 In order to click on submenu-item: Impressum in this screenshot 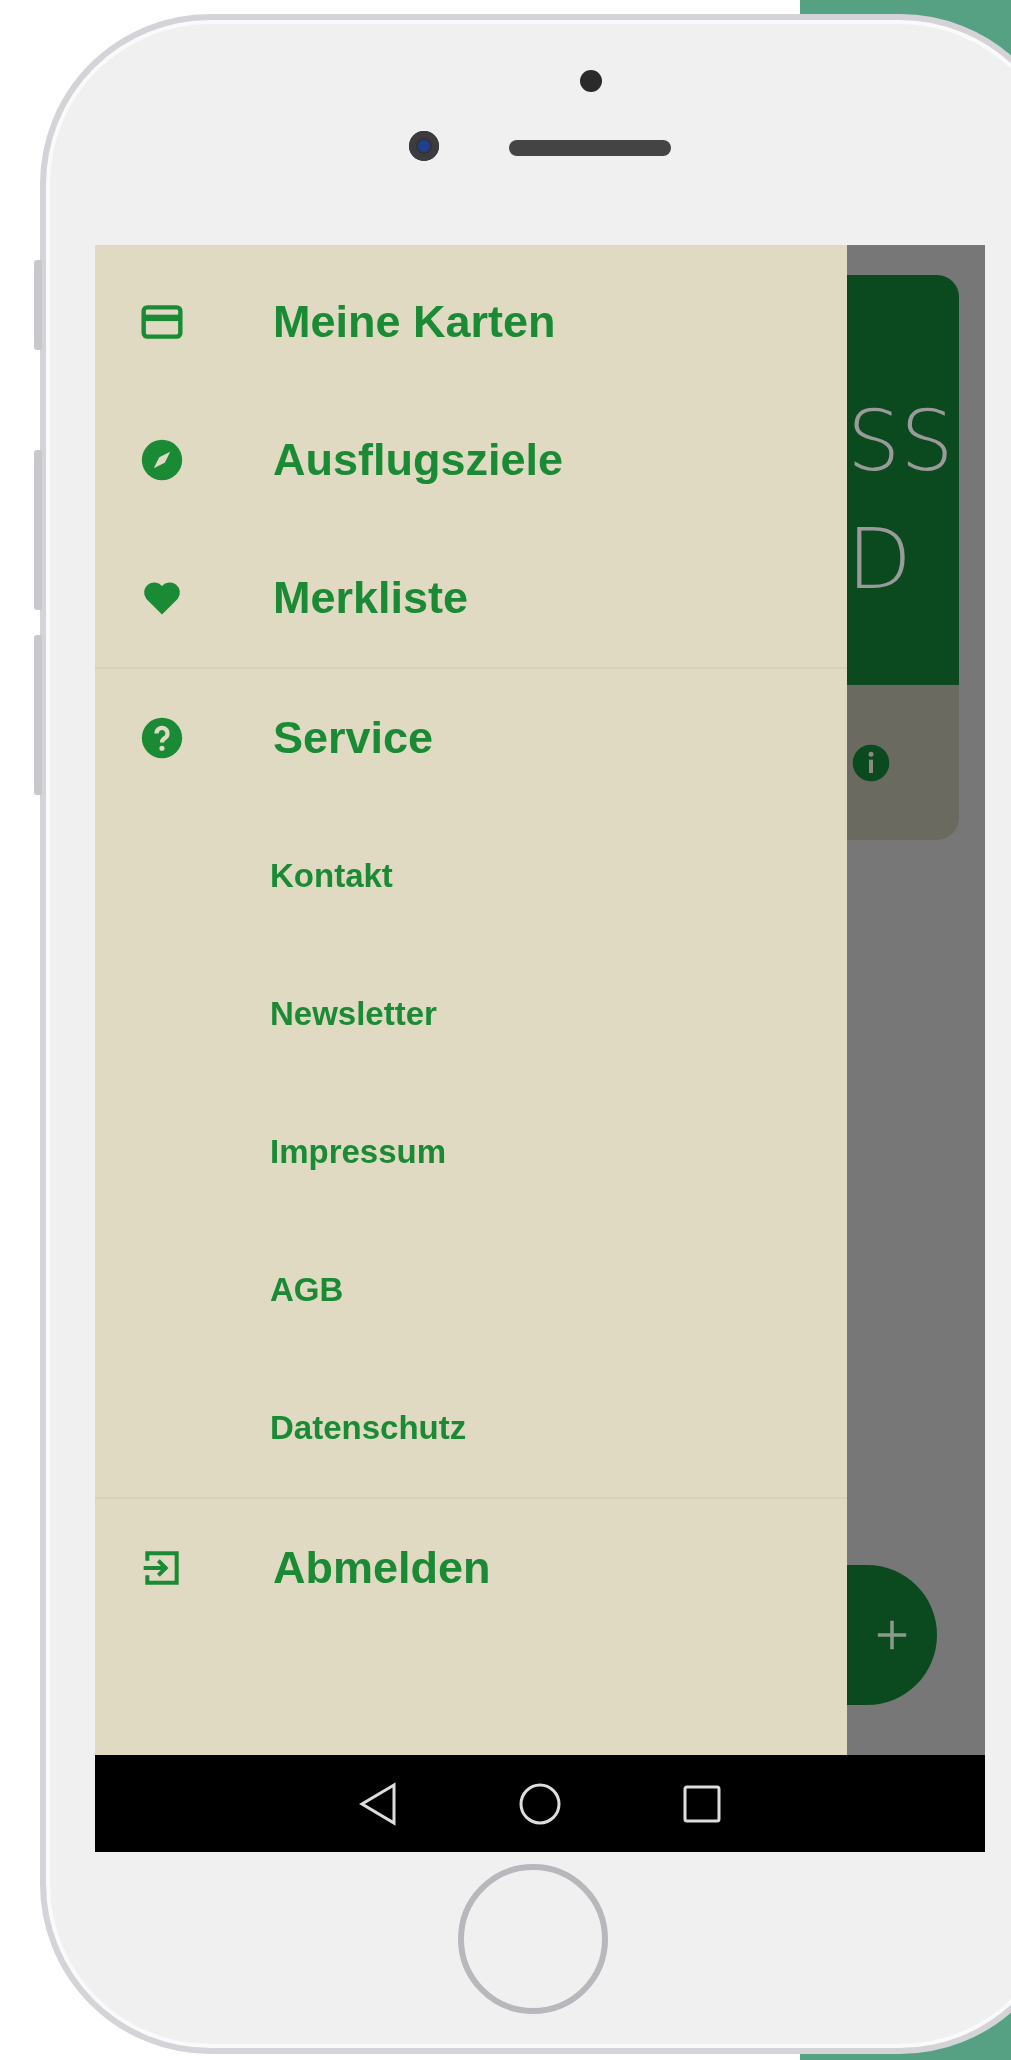, I will do `click(471, 1152)`.